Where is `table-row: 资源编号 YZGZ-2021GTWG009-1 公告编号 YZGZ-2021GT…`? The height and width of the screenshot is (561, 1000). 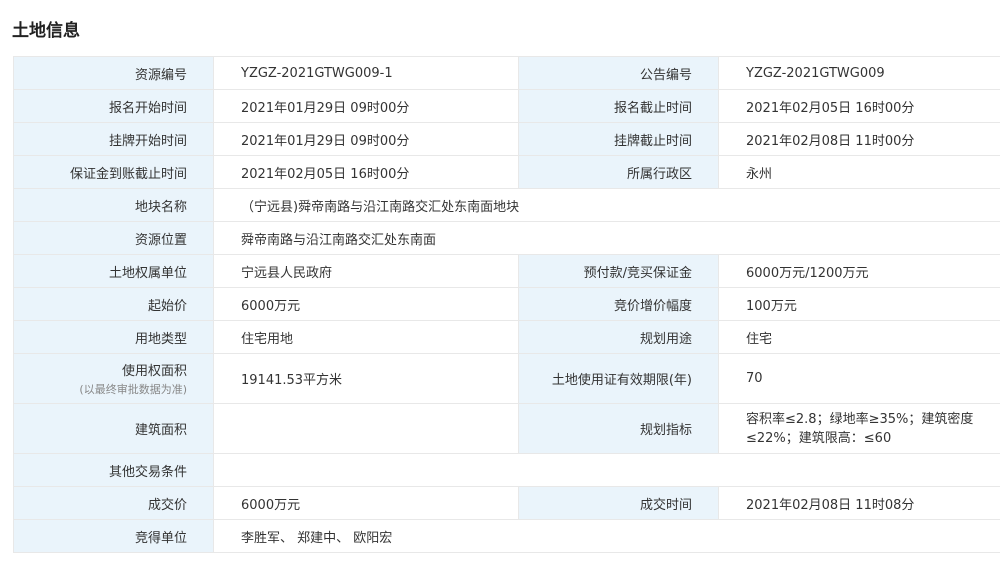
table-row: 资源编号 YZGZ-2021GTWG009-1 公告编号 YZGZ-2021GT… is located at coordinates (506, 73).